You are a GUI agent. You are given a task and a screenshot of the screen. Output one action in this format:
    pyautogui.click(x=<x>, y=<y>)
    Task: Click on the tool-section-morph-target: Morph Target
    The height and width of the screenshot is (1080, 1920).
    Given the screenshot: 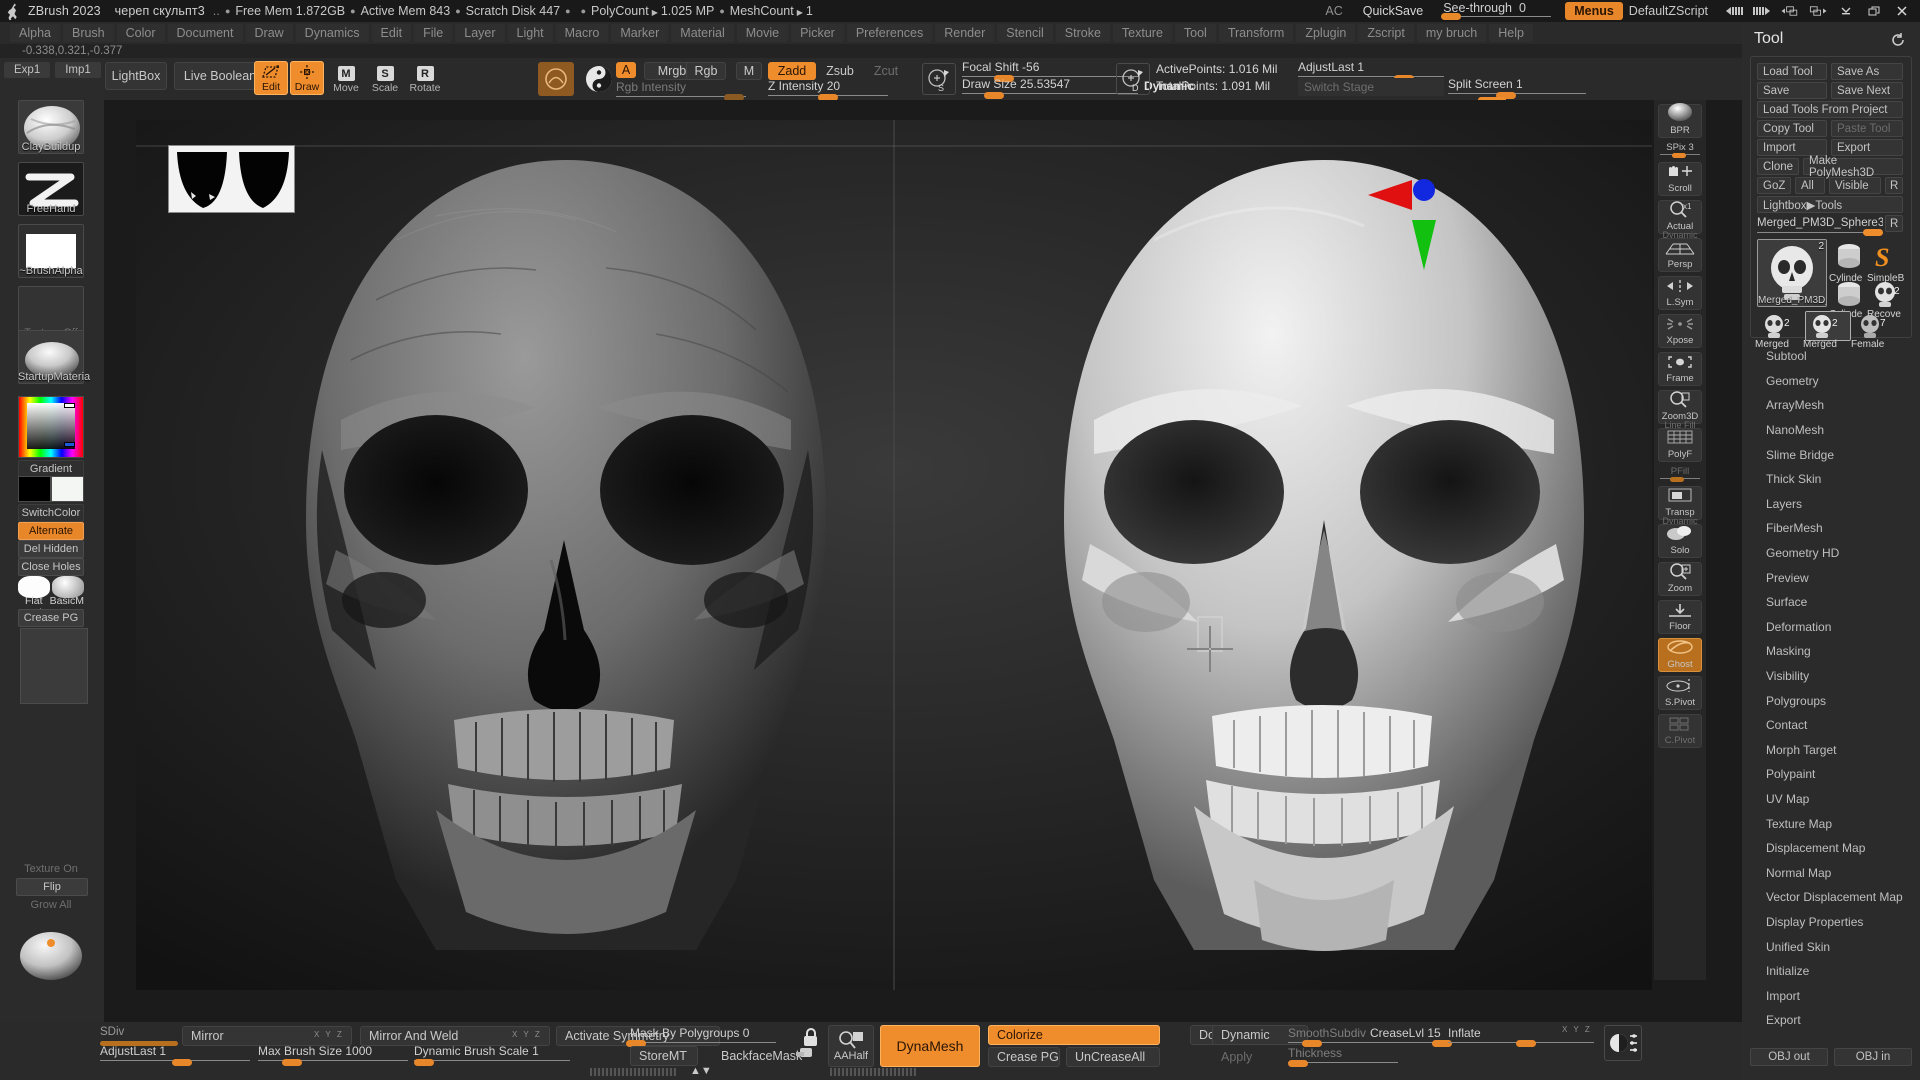 What is the action you would take?
    pyautogui.click(x=1831, y=750)
    